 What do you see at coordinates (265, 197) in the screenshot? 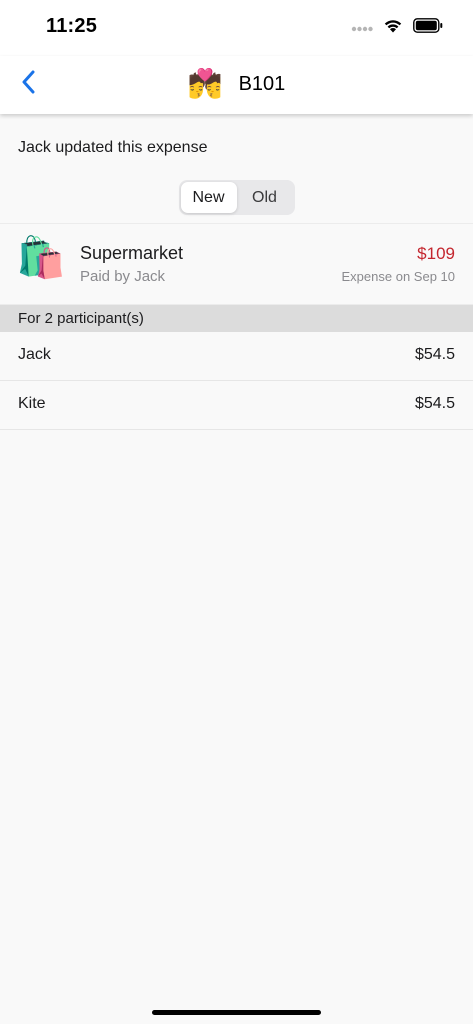
I see `segment-old: Old` at bounding box center [265, 197].